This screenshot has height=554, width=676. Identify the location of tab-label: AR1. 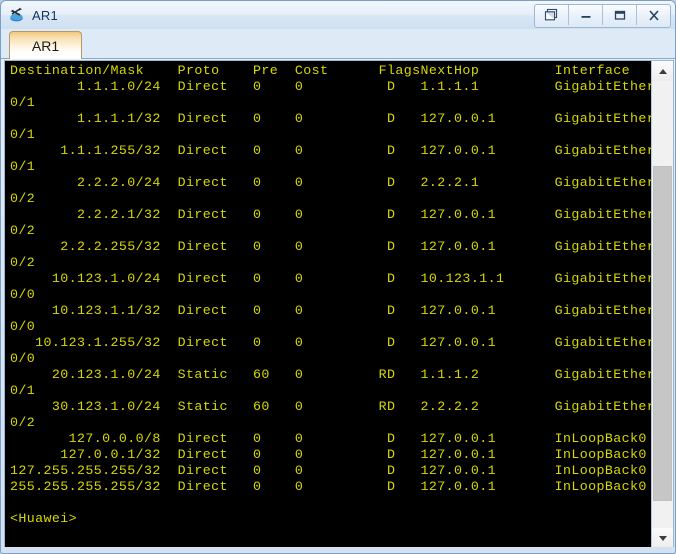
(45, 45).